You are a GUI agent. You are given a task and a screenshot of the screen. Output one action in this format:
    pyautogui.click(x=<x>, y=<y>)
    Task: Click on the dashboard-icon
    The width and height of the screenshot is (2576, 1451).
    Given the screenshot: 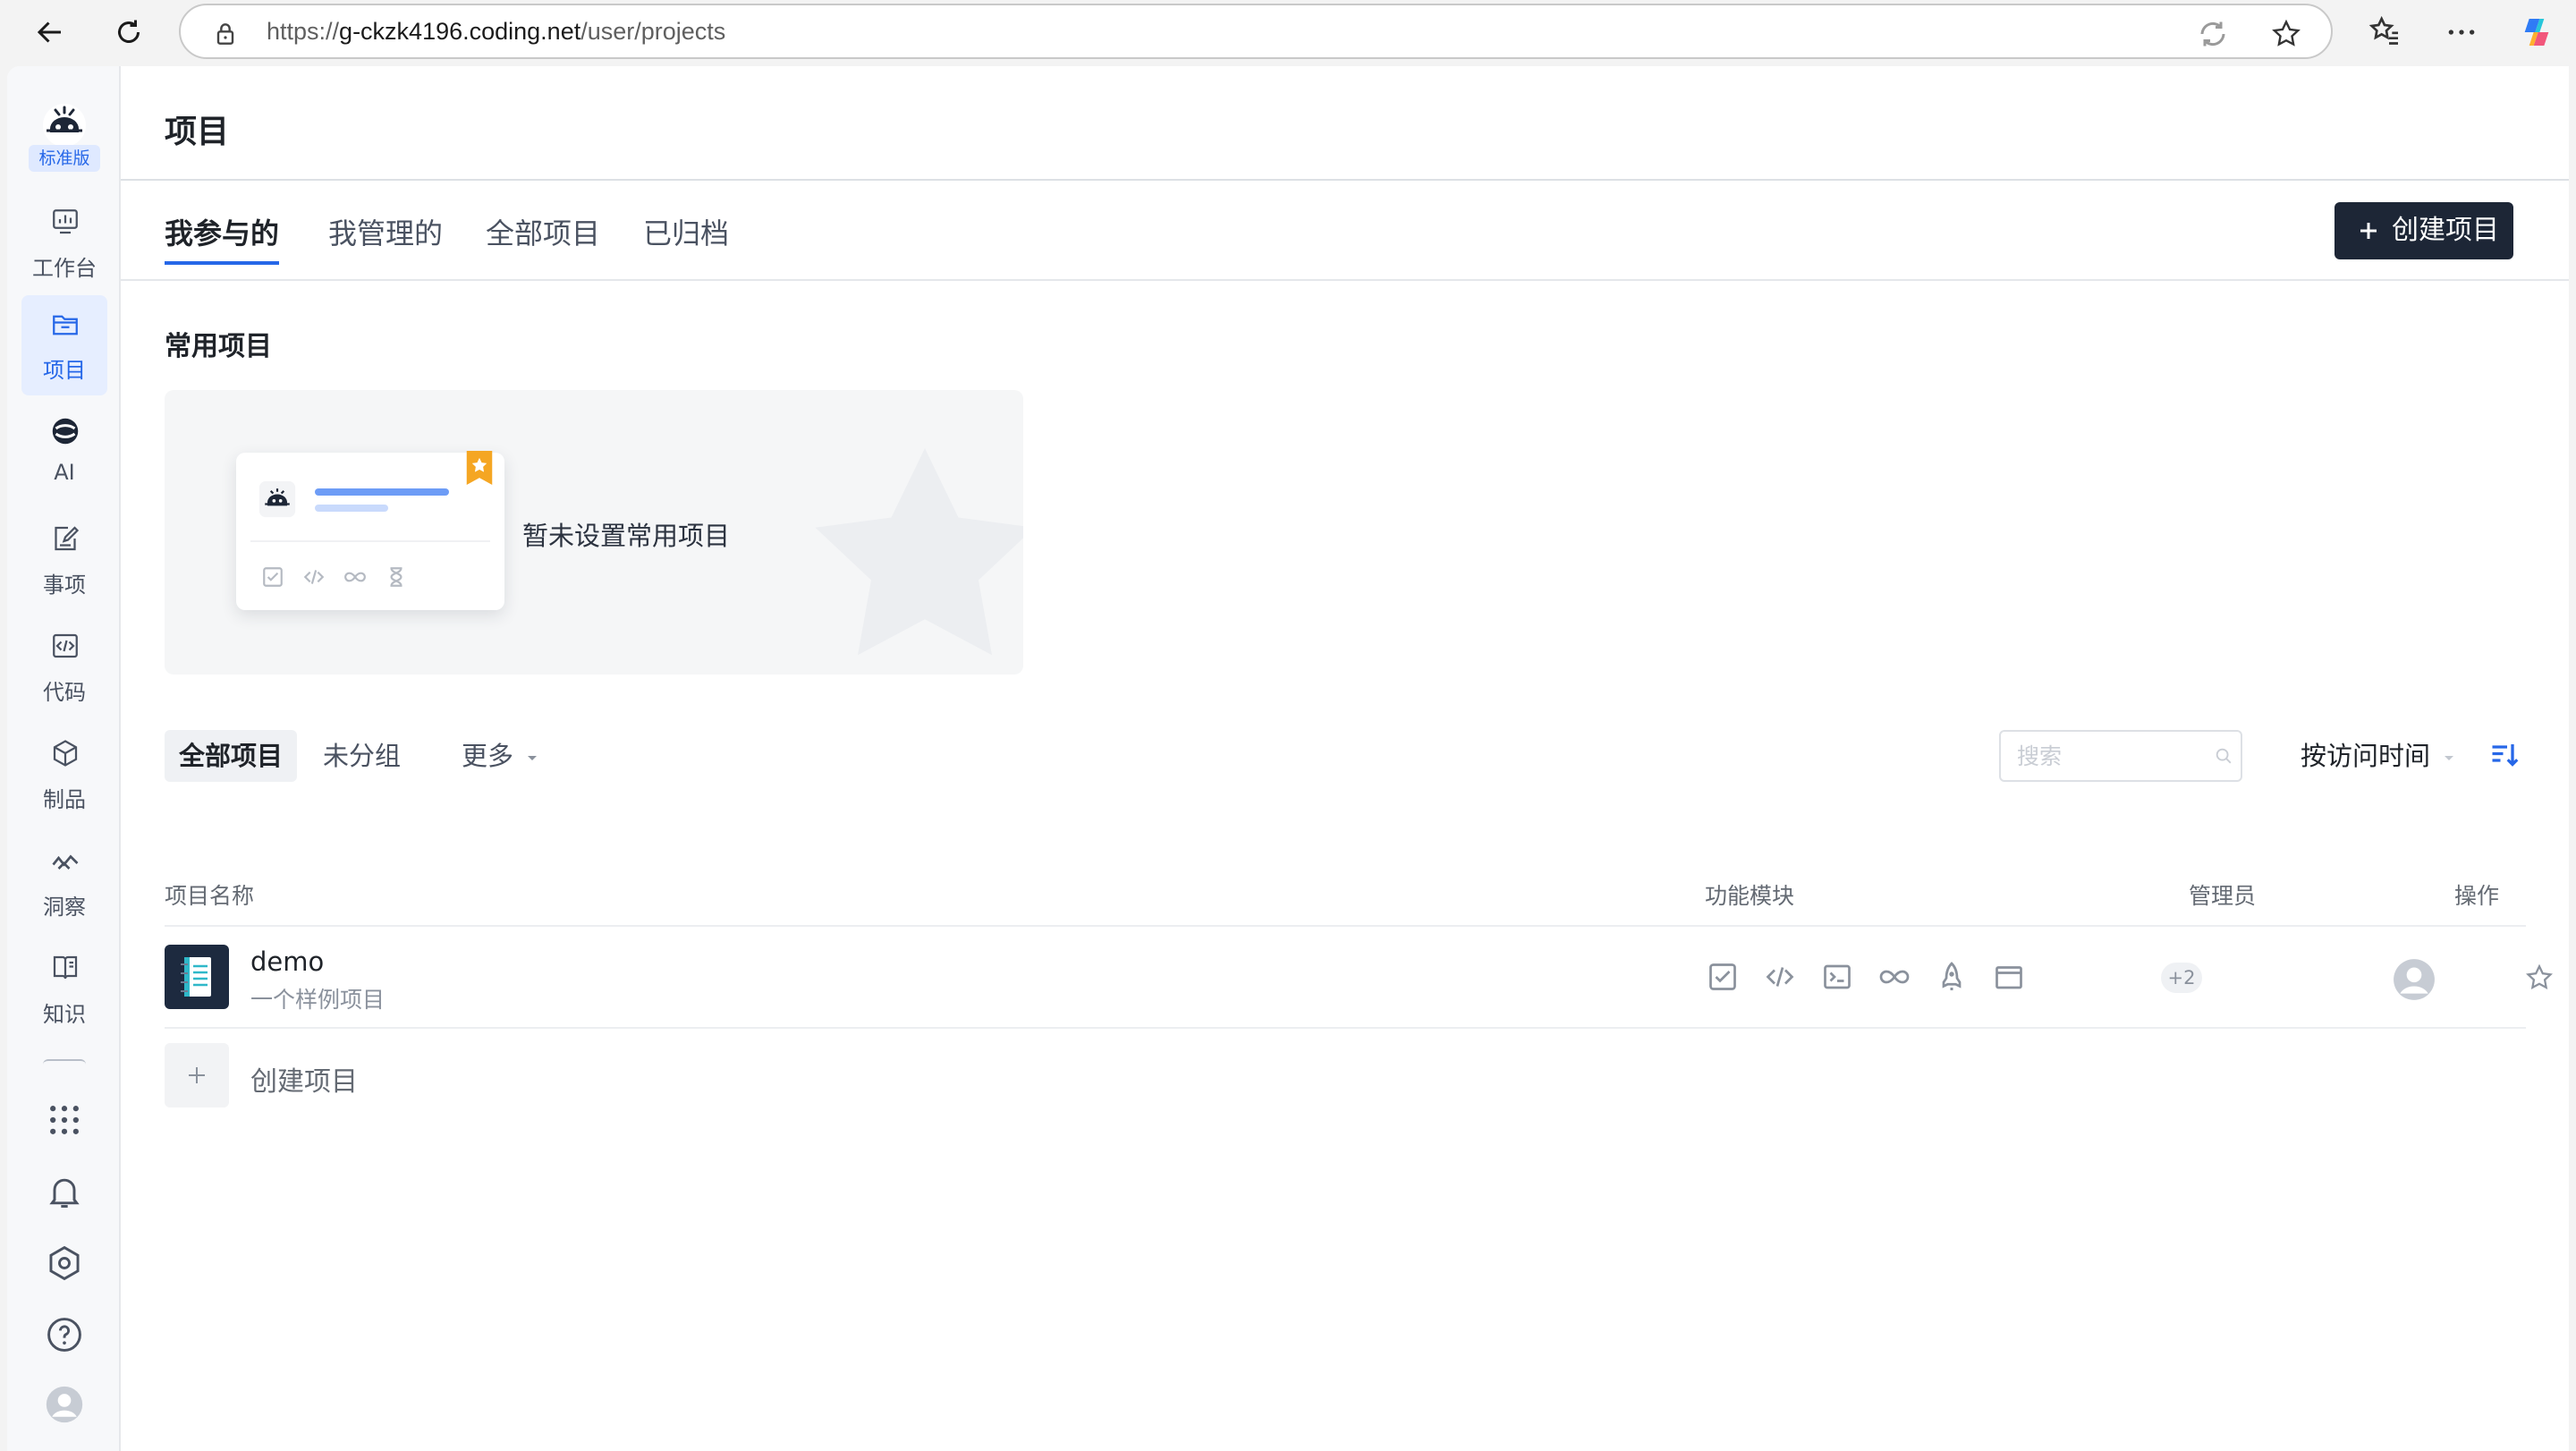 What is the action you would take?
    pyautogui.click(x=65, y=221)
    